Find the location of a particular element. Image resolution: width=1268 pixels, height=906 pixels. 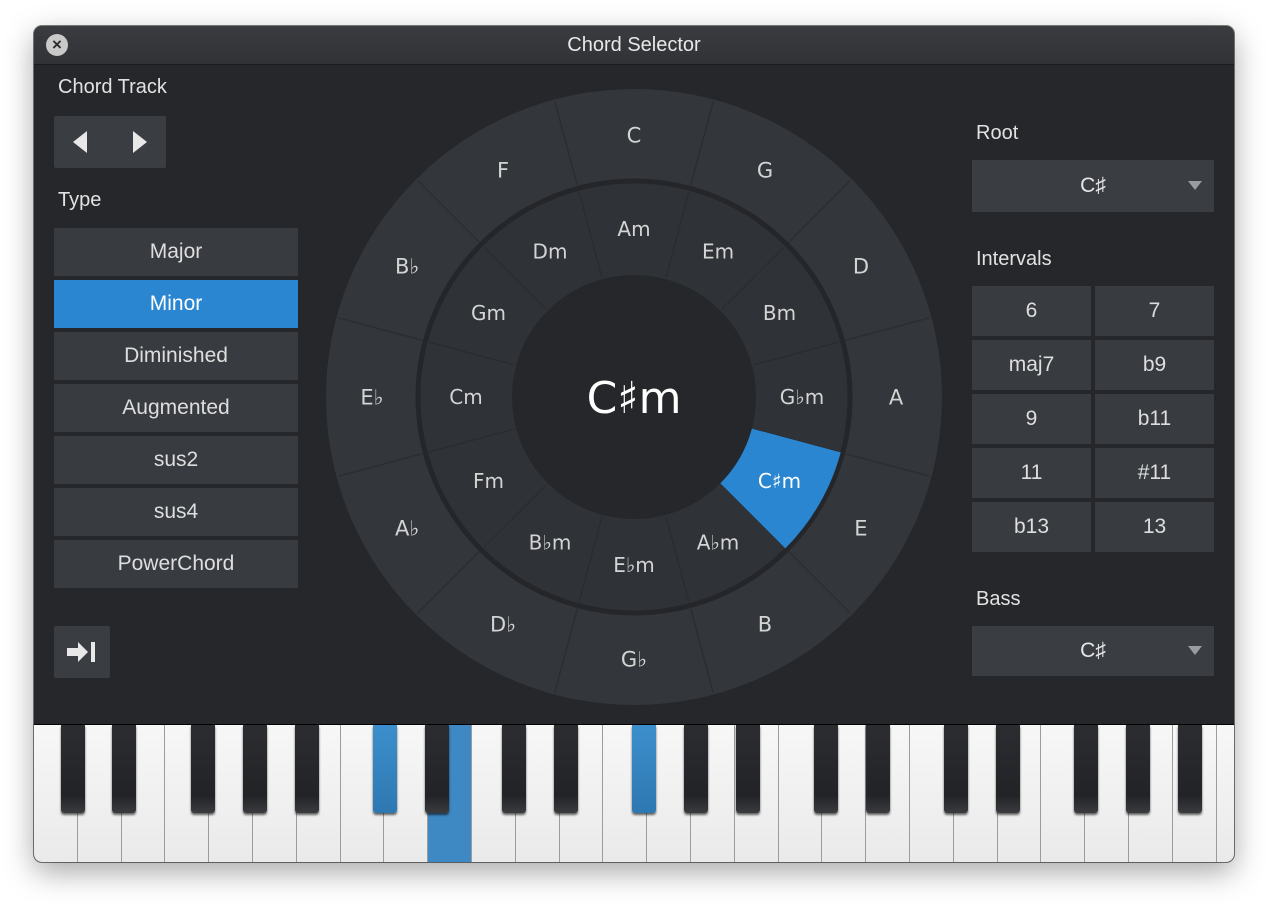

intervals-grid: 6 7 maj7 b9 9 b11 11 #11 b13 13 is located at coordinates (1093, 419).